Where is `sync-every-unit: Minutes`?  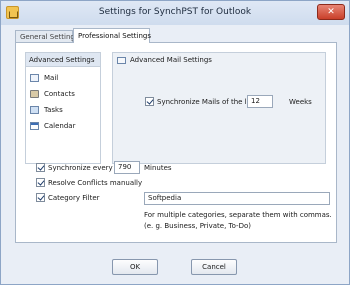
sync-every-unit: Minutes is located at coordinates (158, 168).